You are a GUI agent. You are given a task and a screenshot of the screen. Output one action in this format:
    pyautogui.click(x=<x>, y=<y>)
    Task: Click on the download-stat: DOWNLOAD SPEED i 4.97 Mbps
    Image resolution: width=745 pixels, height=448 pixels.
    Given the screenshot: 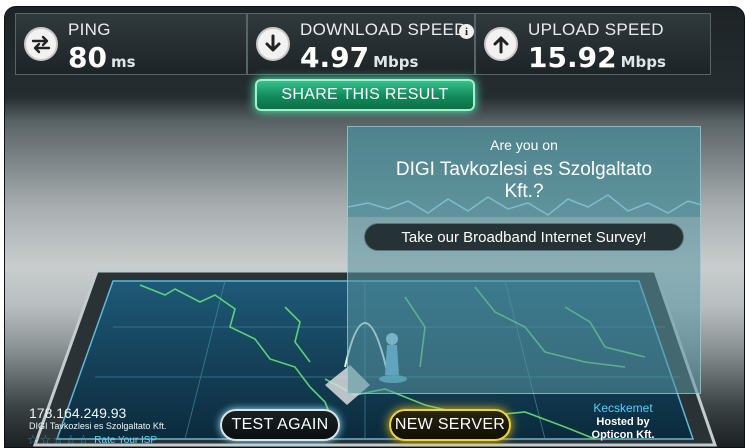 What is the action you would take?
    pyautogui.click(x=361, y=44)
    